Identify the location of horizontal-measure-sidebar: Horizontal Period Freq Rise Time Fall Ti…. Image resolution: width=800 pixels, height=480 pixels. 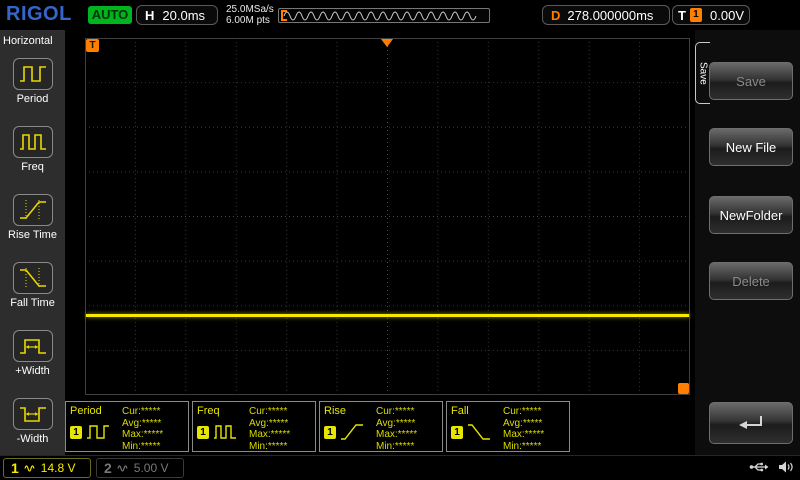
(32, 242).